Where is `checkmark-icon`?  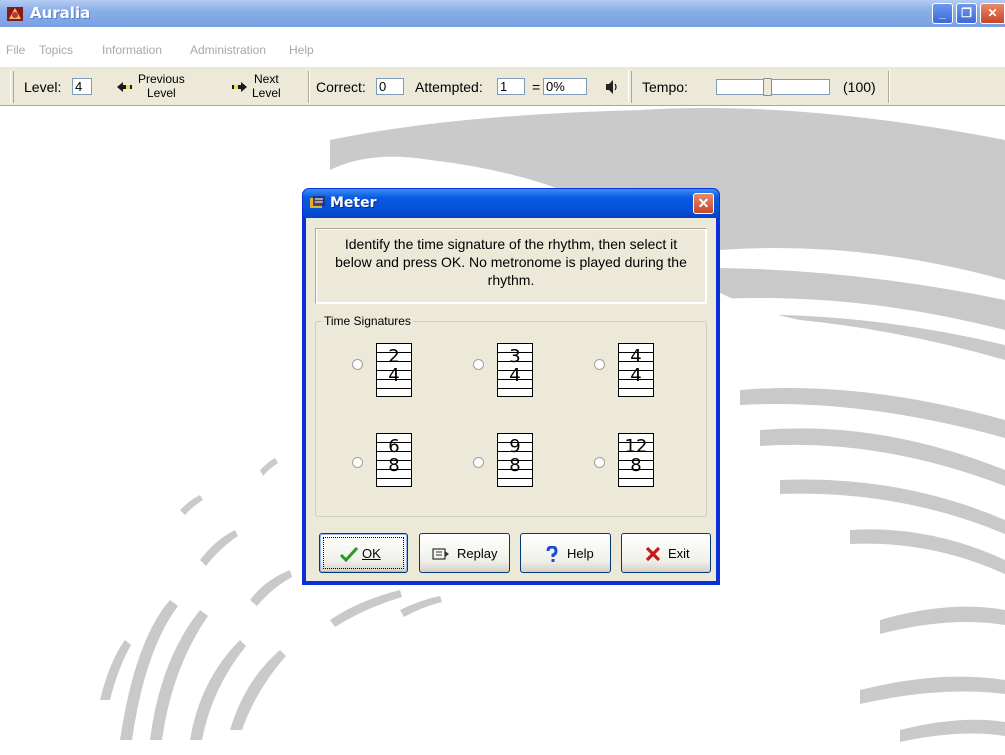 checkmark-icon is located at coordinates (349, 554).